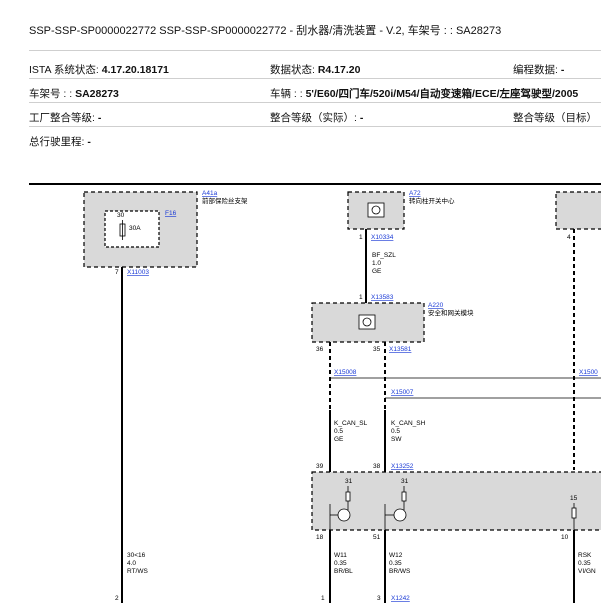 This screenshot has width=601, height=603. I want to click on component-a72-link: A72, so click(415, 193).